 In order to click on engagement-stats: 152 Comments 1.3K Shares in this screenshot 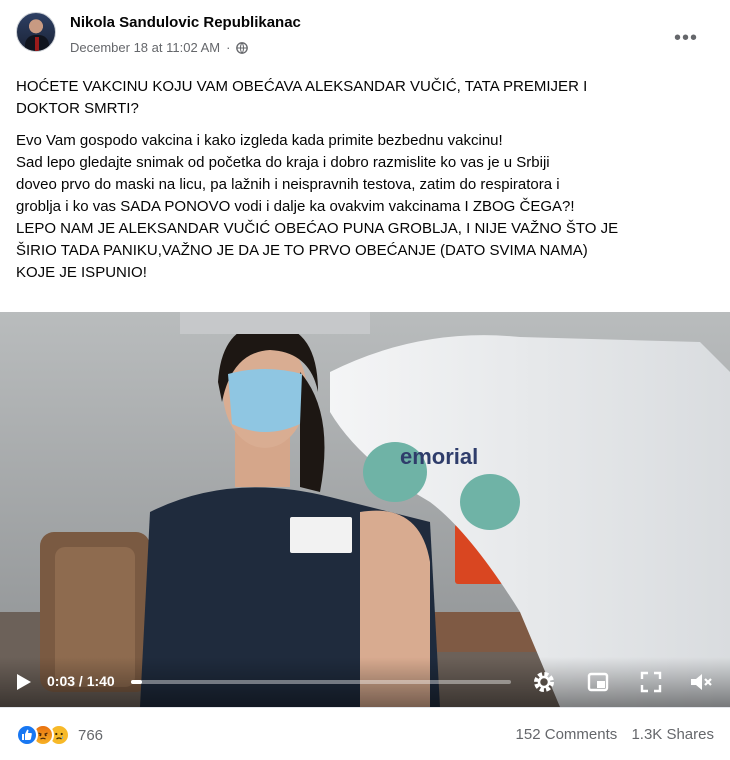, I will do `click(615, 734)`.